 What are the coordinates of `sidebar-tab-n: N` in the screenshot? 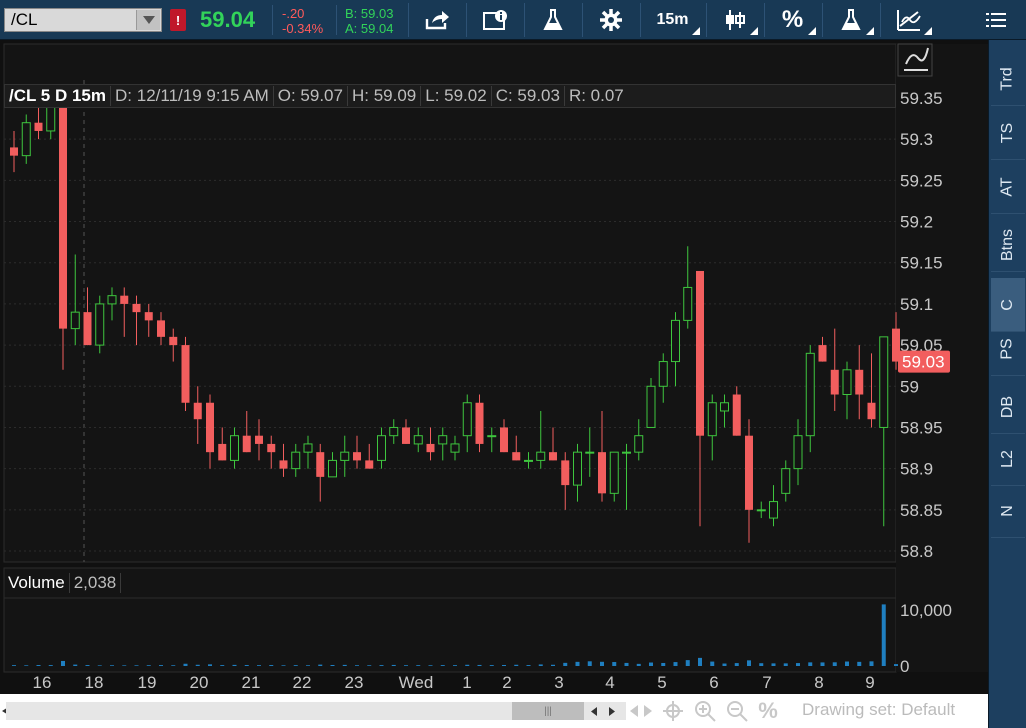 It's located at (1008, 511).